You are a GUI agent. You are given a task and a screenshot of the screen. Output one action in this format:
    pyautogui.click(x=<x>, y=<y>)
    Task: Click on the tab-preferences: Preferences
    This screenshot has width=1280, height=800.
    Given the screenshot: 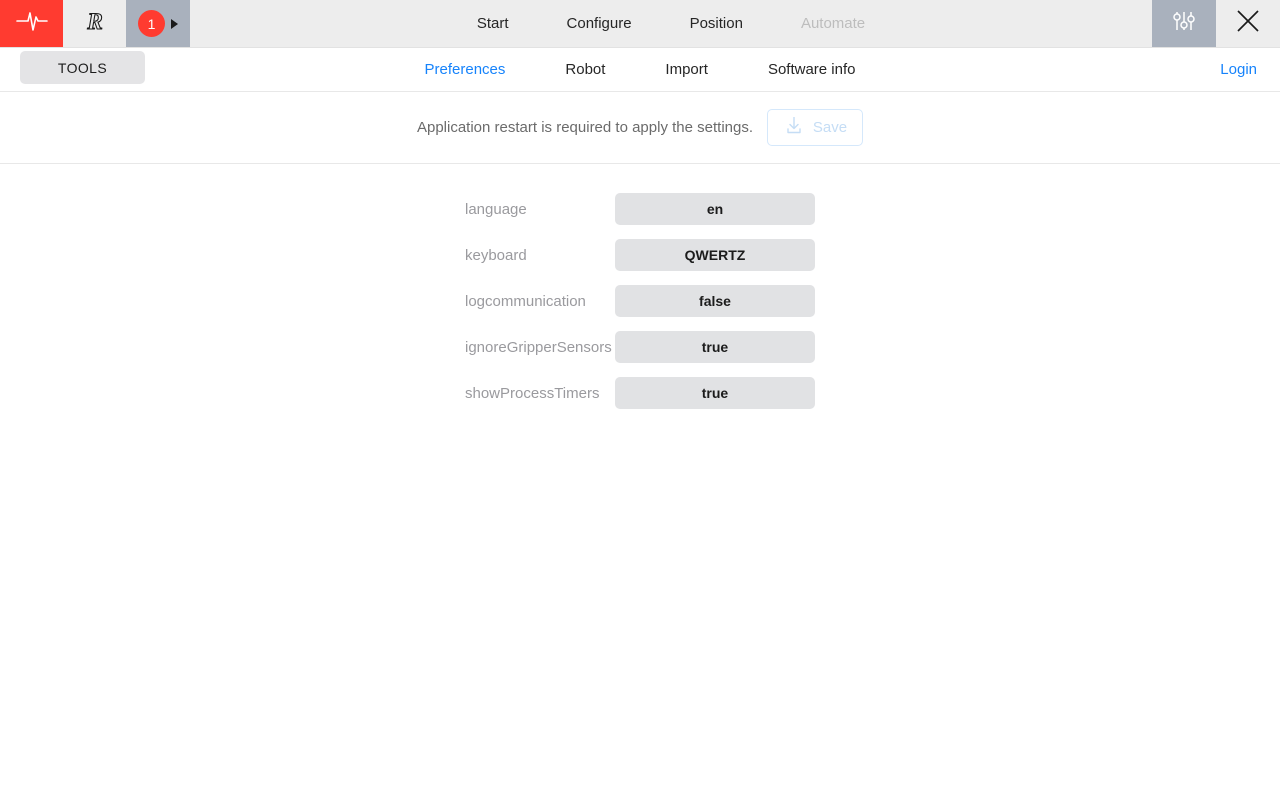 What is the action you would take?
    pyautogui.click(x=465, y=69)
    